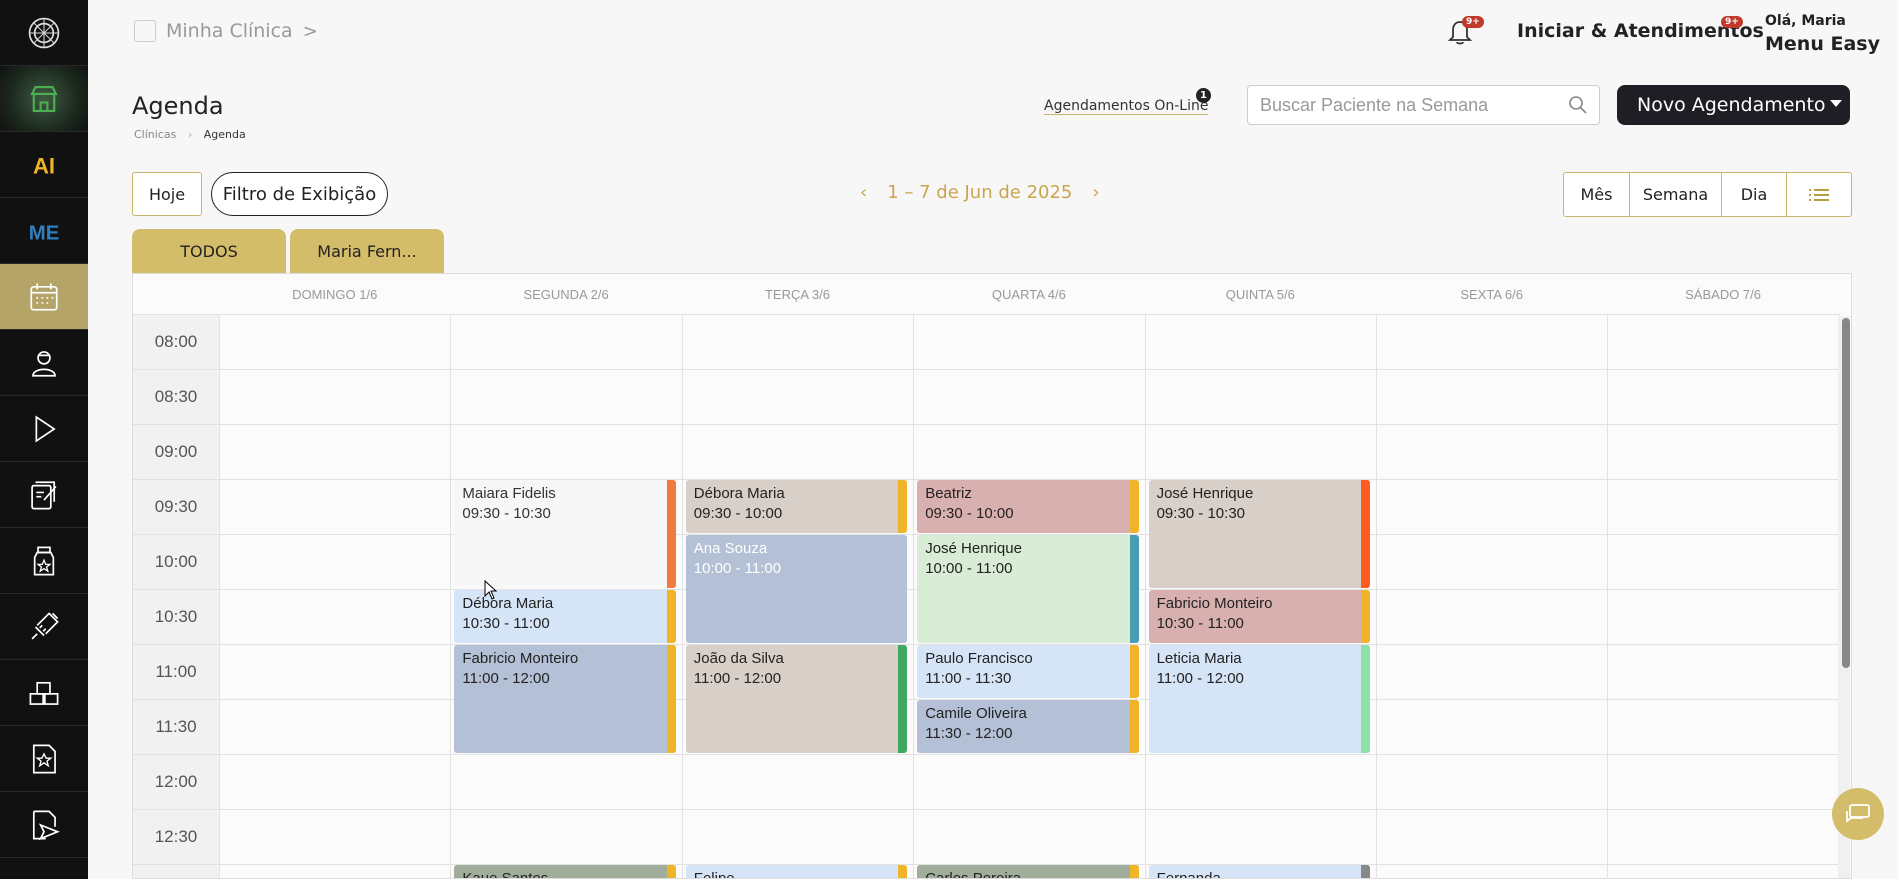  I want to click on appointment-time: 09:30 - 10:00, so click(738, 513).